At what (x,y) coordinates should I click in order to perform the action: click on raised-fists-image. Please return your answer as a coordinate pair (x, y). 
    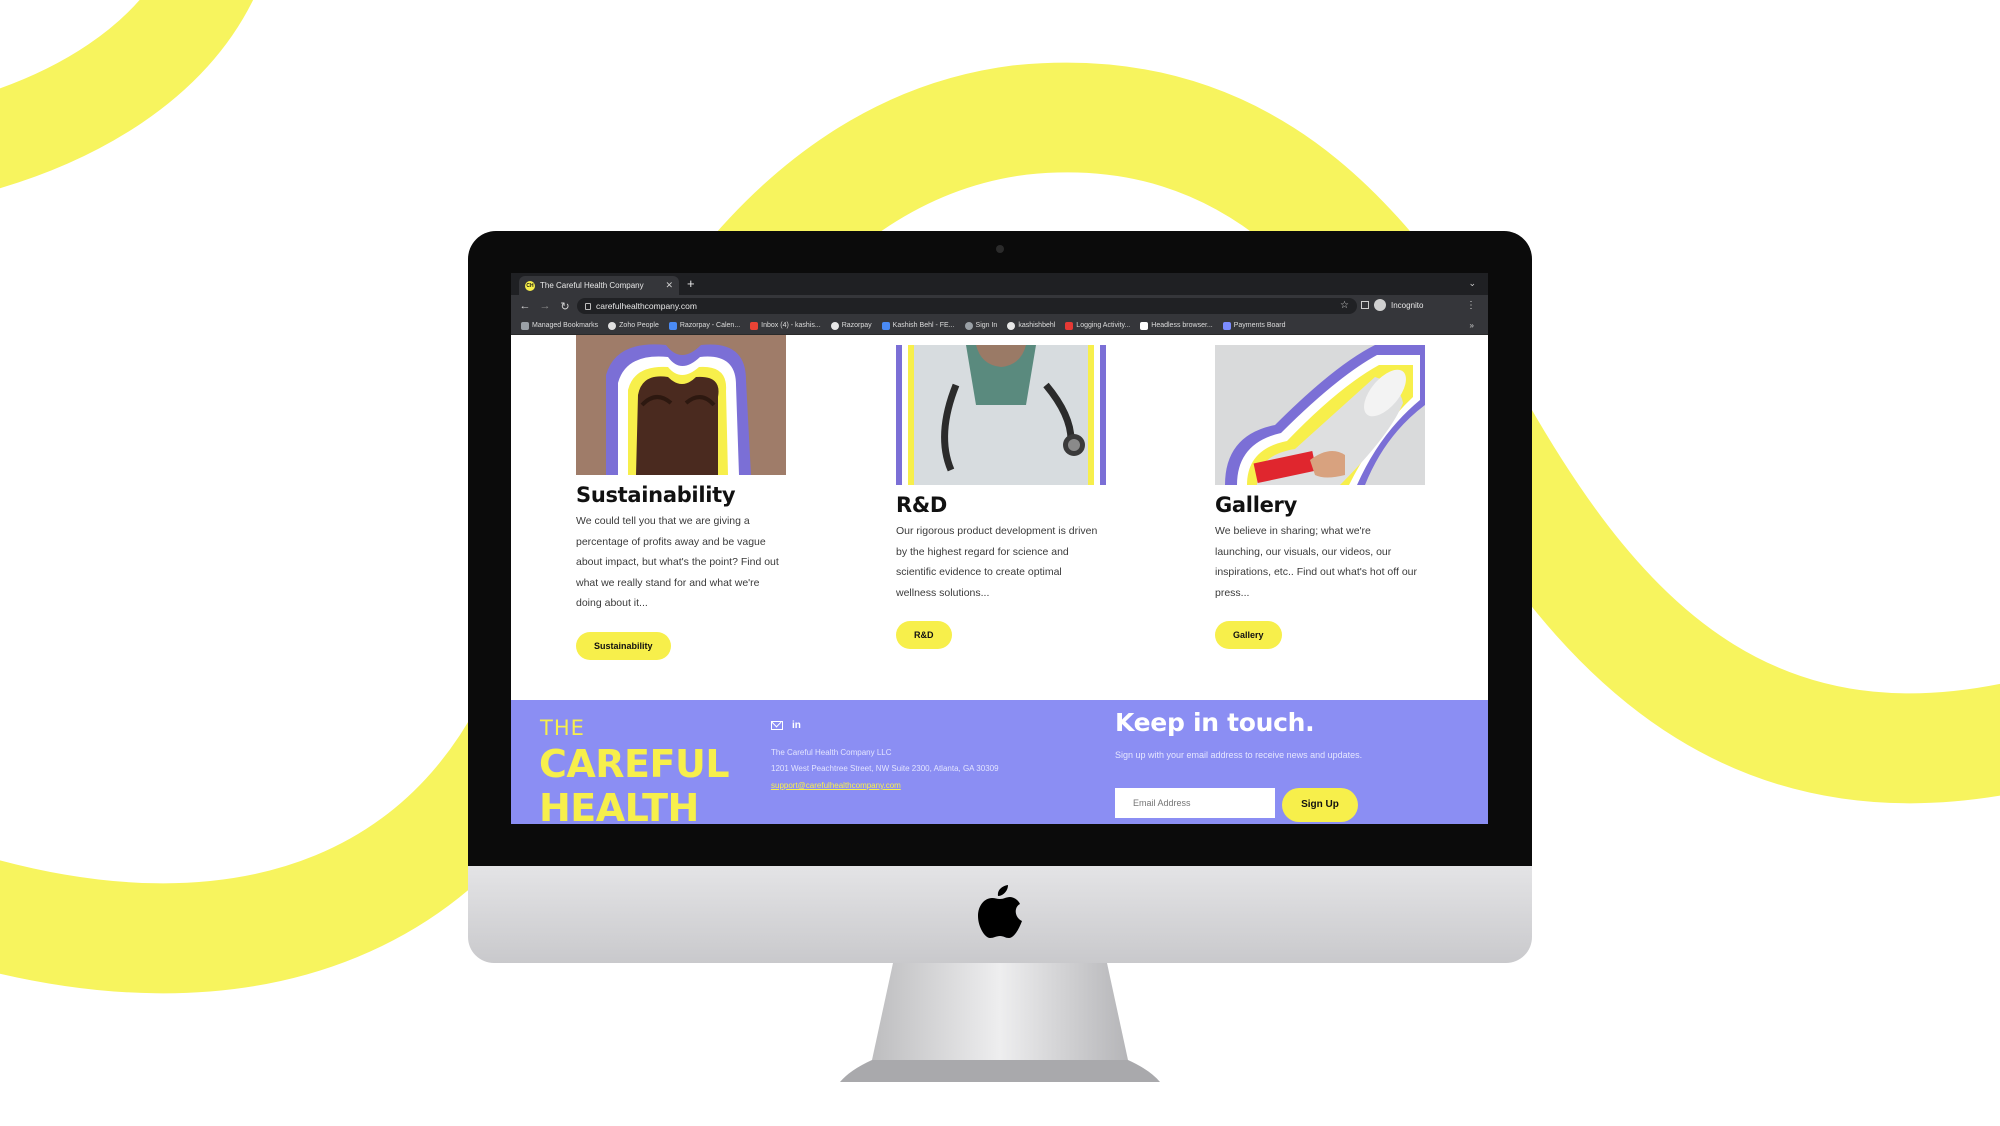
    Looking at the image, I should click on (681, 405).